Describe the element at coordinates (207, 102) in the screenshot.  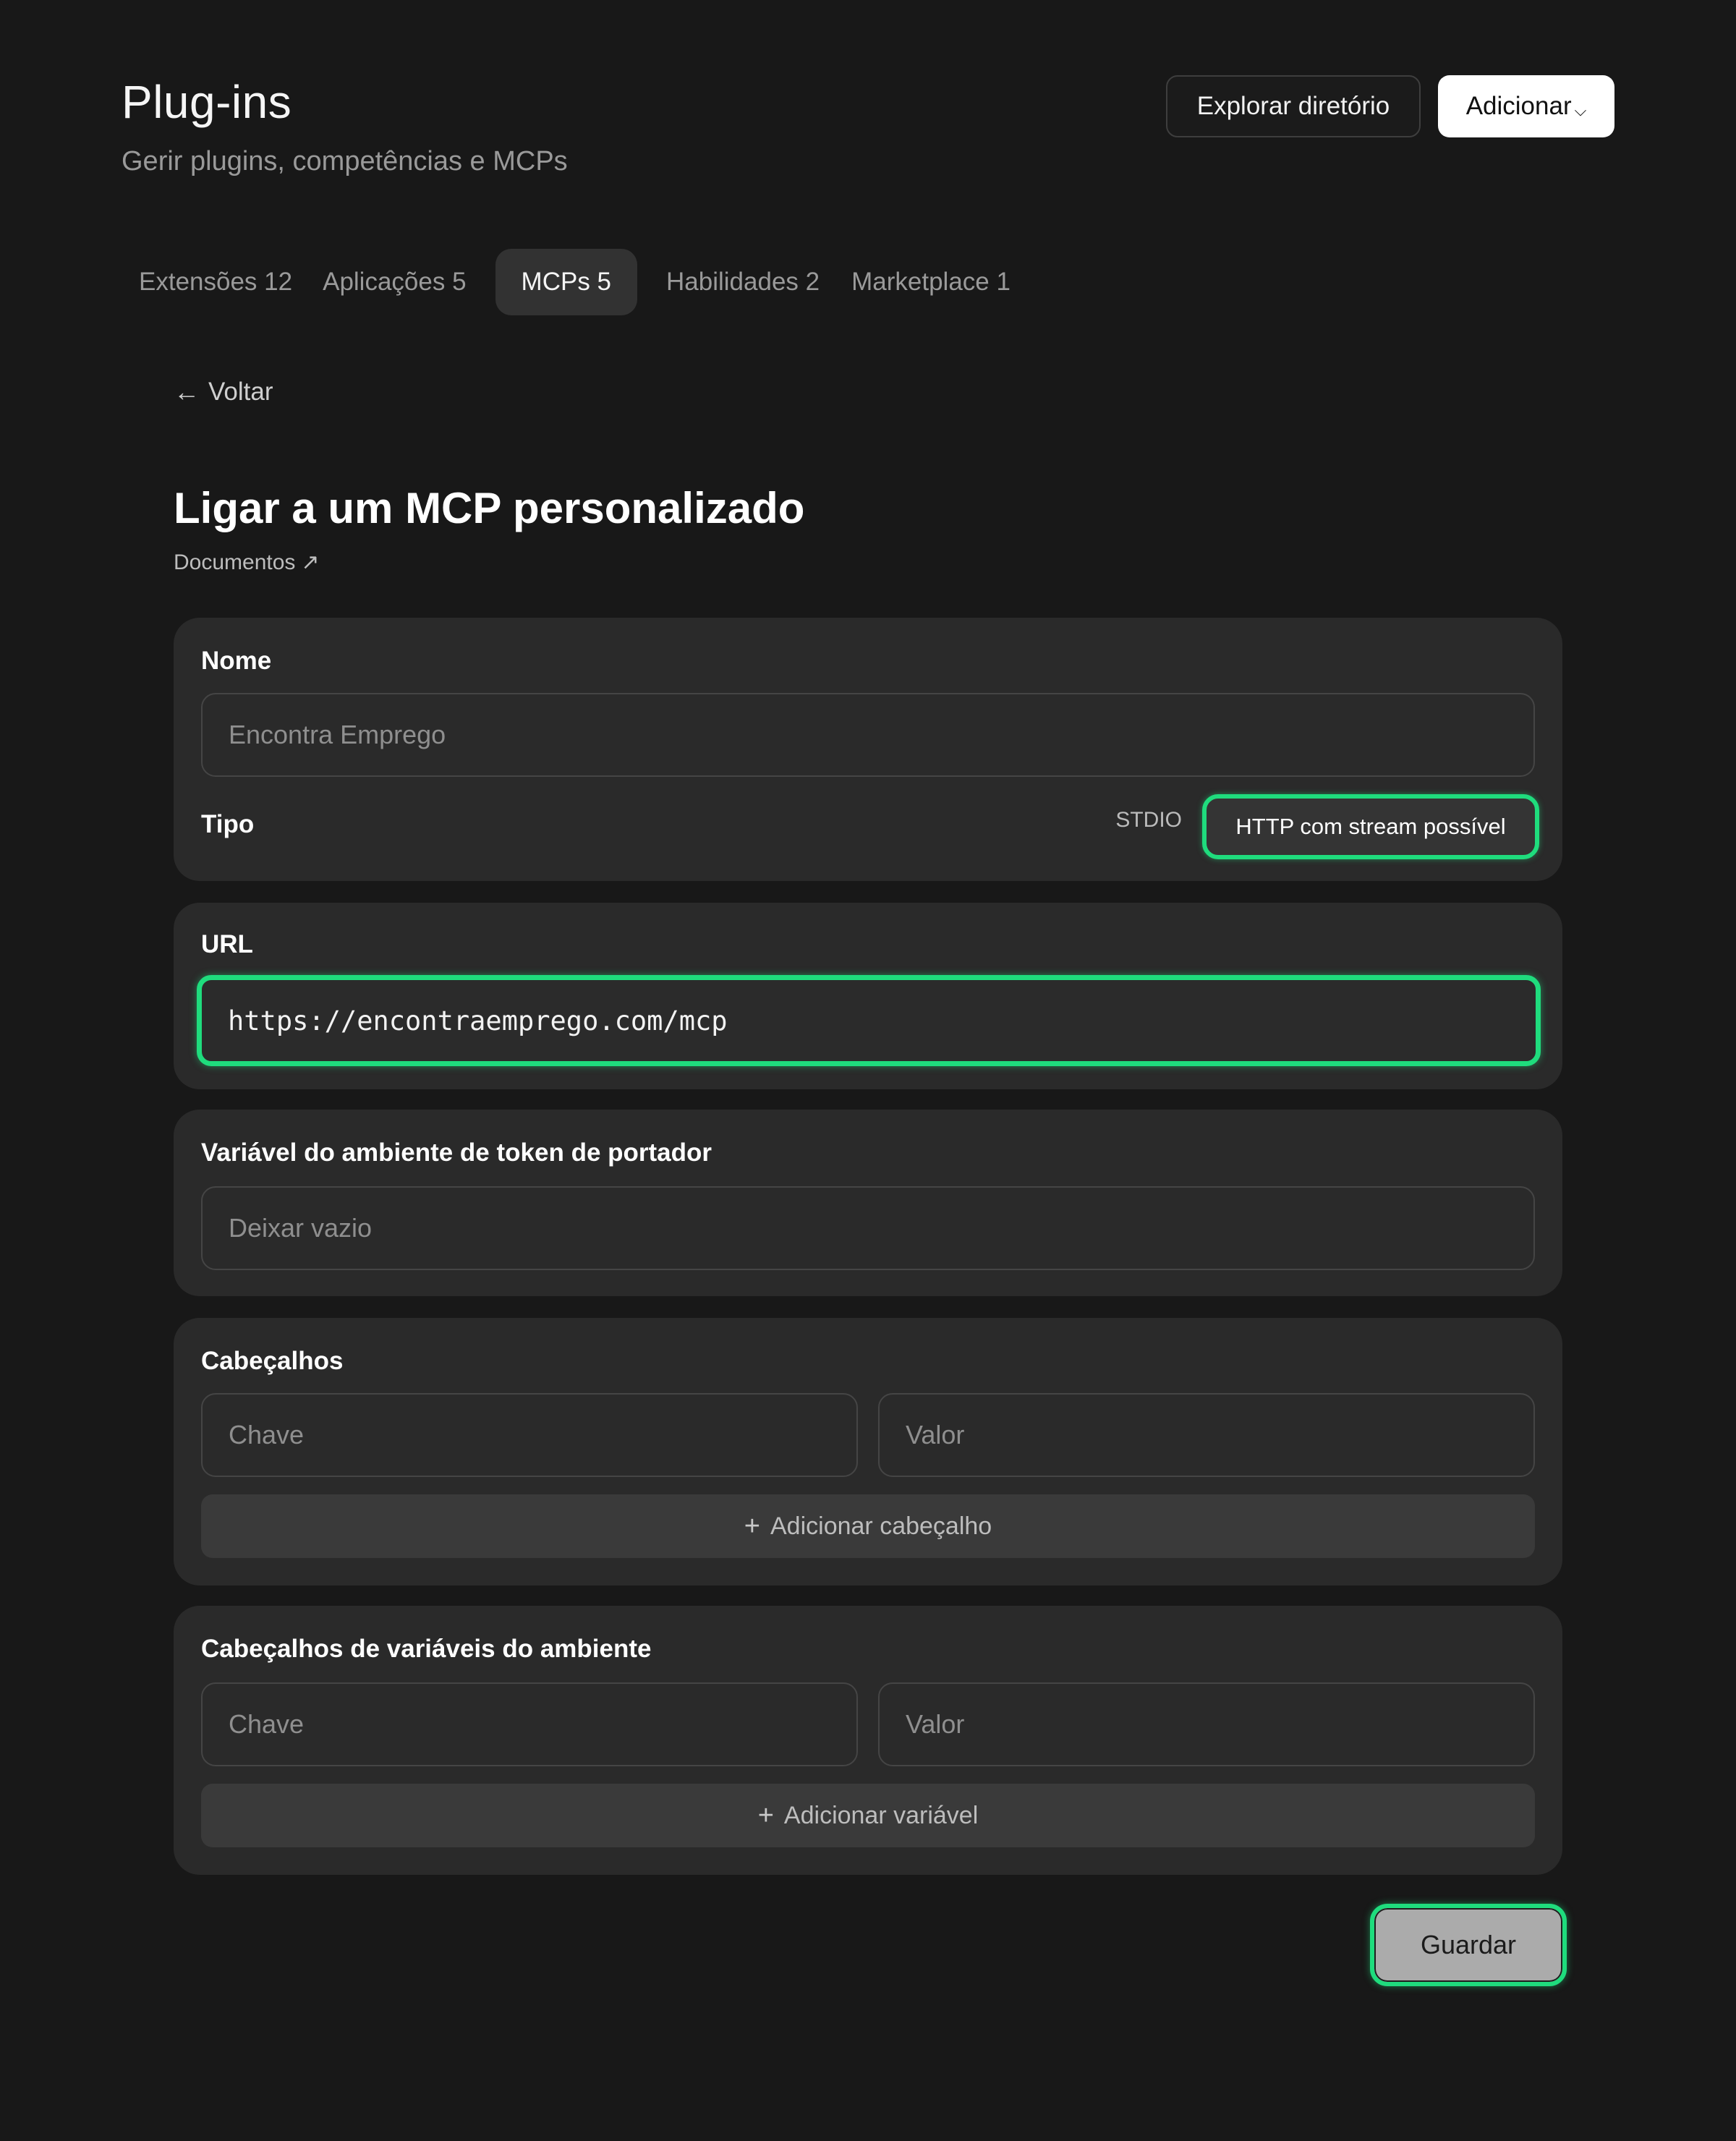
I see `page-title: Plug-ins` at that location.